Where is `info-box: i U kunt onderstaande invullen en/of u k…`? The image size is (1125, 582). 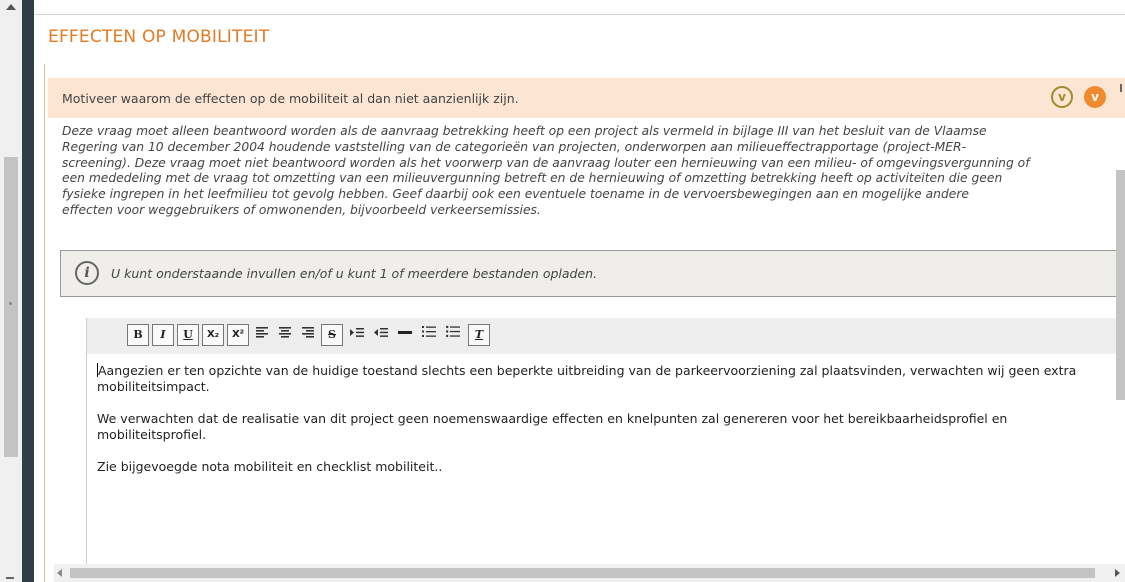 info-box: i U kunt onderstaande invullen en/of u k… is located at coordinates (592, 273).